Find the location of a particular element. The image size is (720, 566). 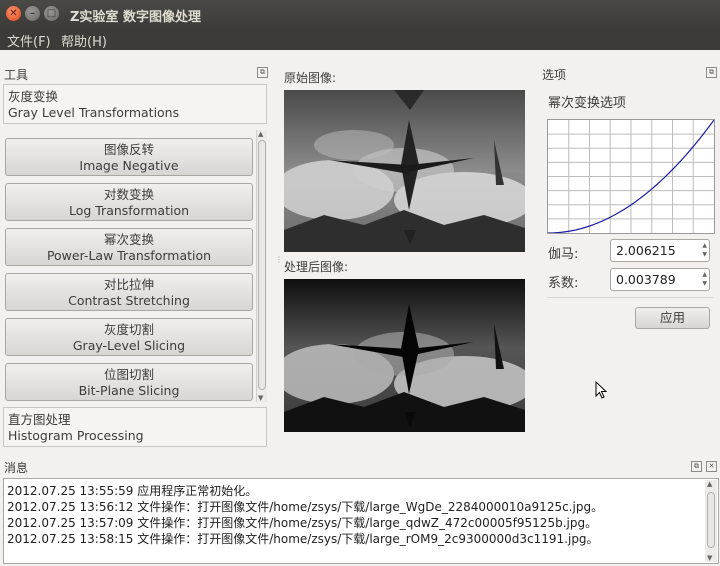

messages-close-button: ✕ is located at coordinates (711, 466).